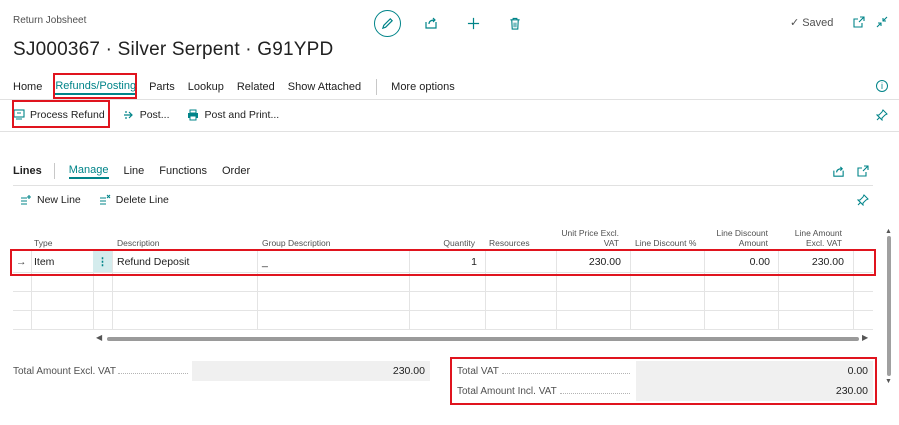  I want to click on saved-label: Saved, so click(818, 22).